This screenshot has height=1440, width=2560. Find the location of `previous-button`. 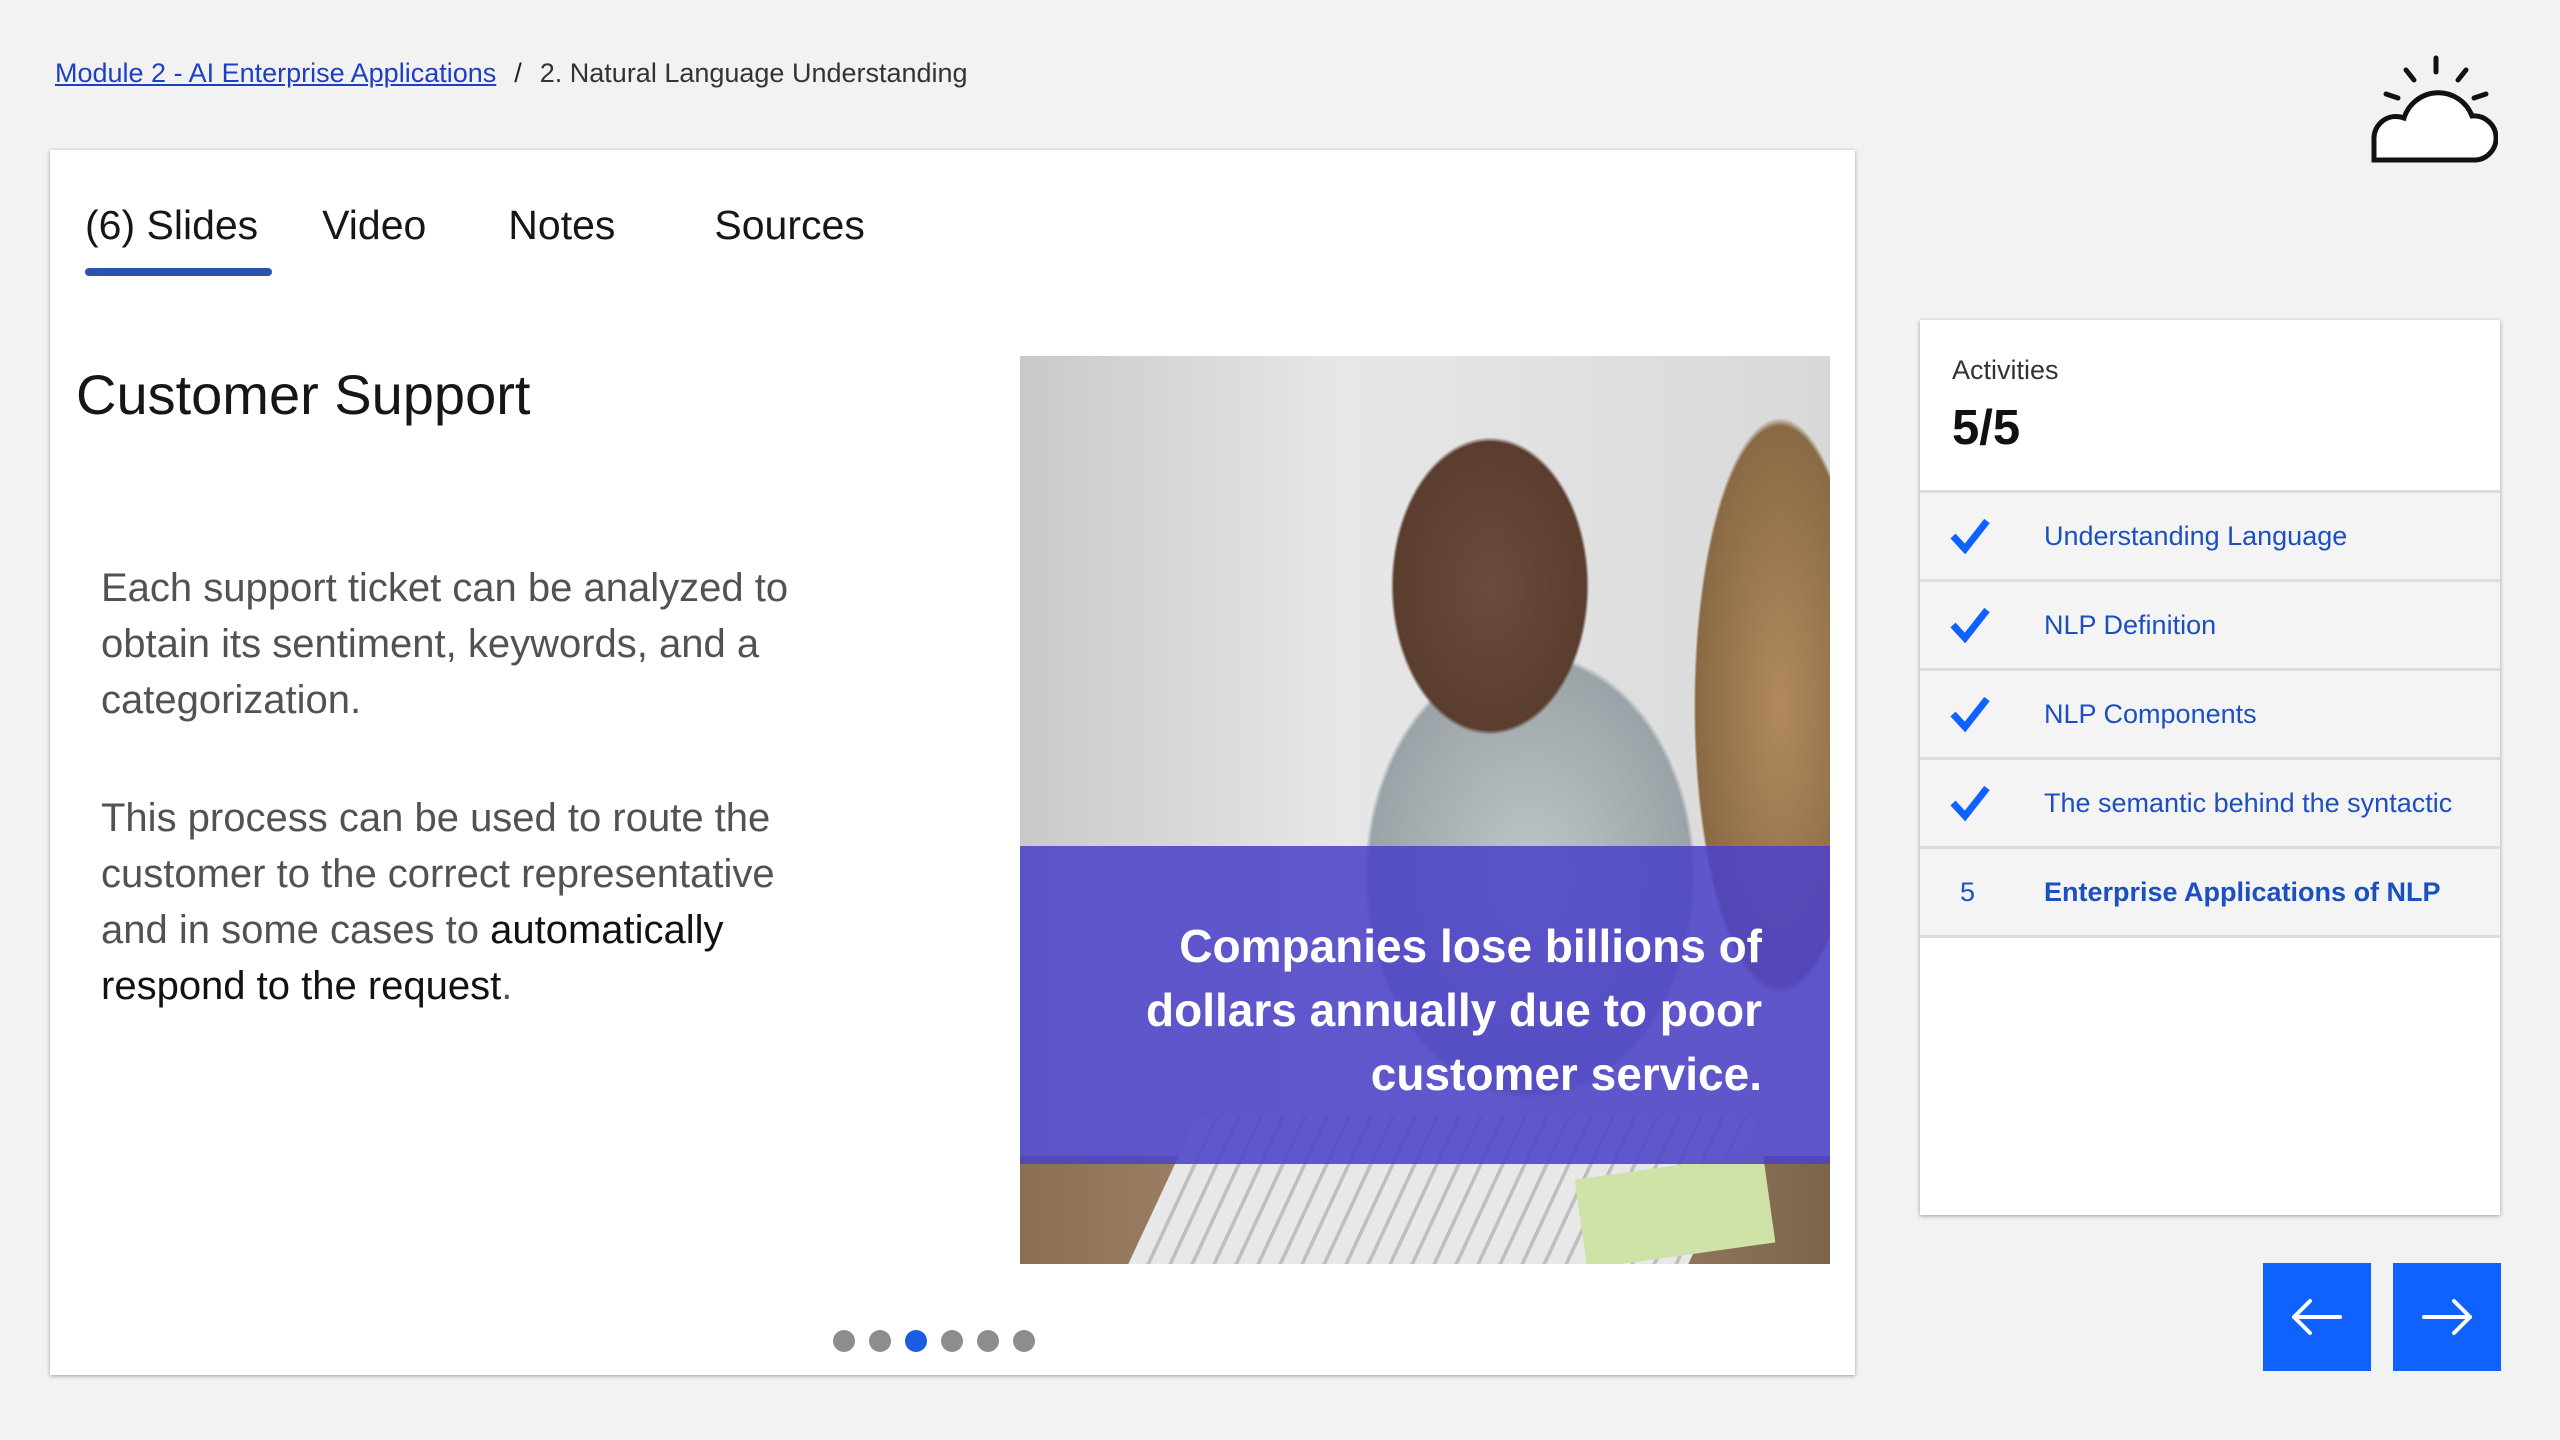

previous-button is located at coordinates (2317, 1317).